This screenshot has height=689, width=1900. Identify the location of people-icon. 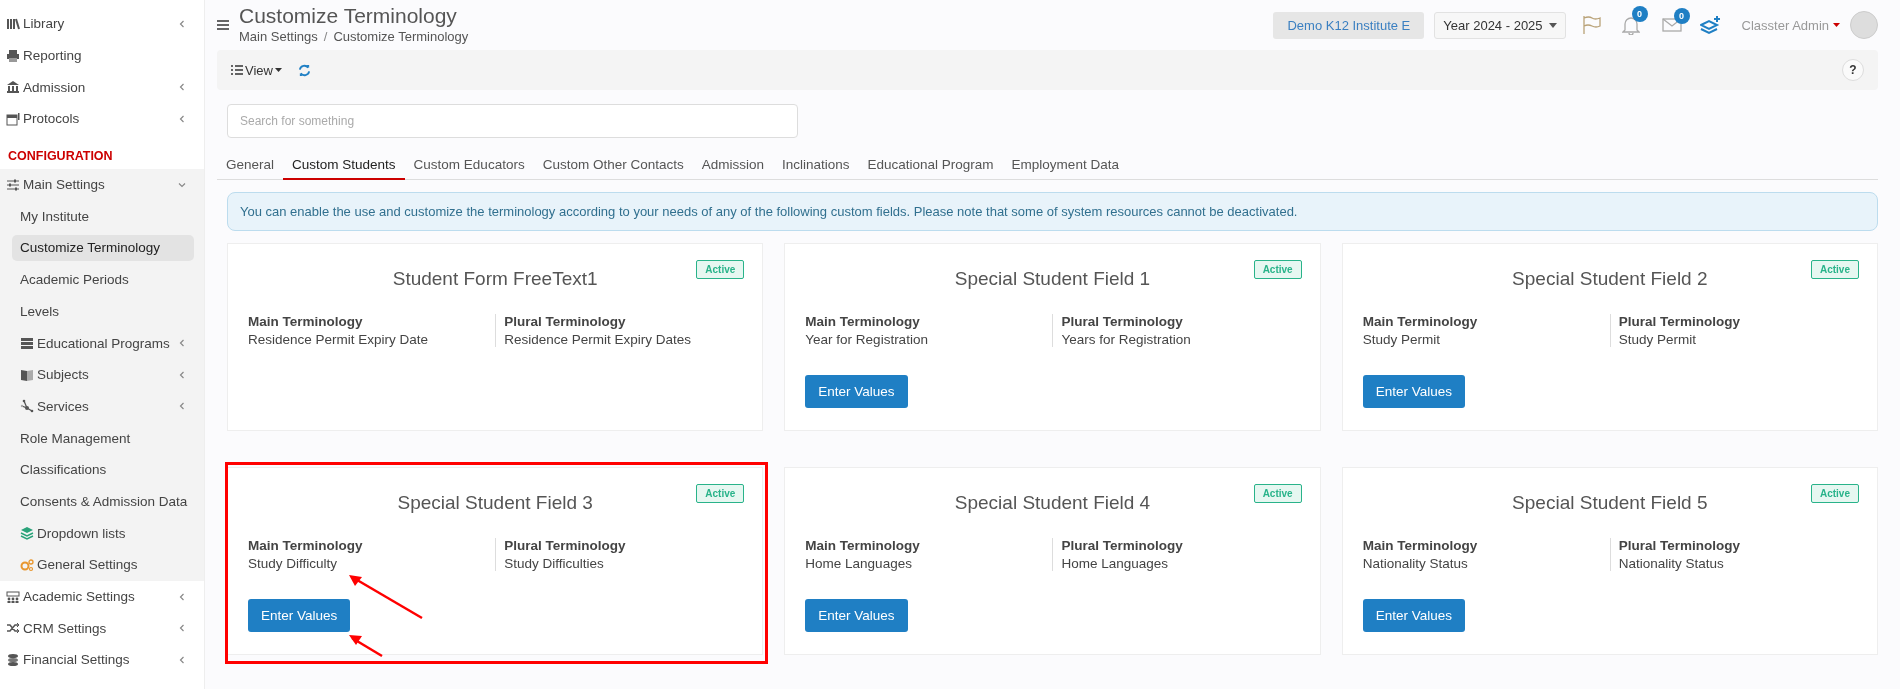
(13, 596).